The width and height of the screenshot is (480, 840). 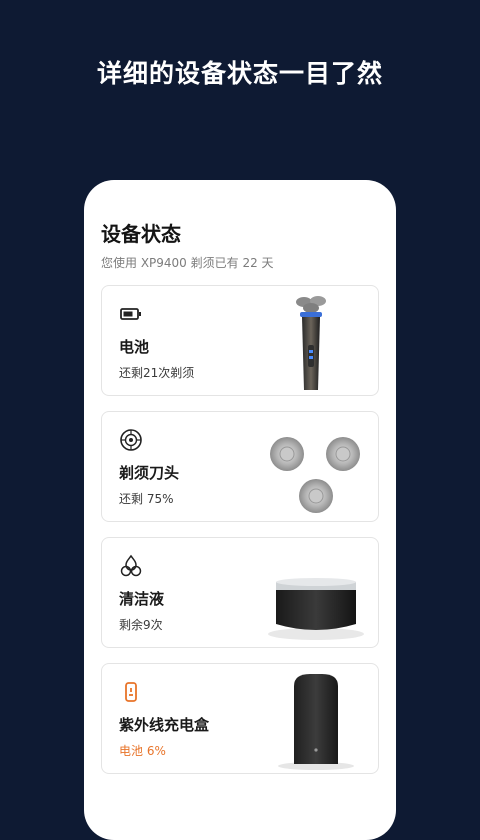 I want to click on uv-case-card: 紫外线充电盒 电池 6%, so click(x=240, y=718).